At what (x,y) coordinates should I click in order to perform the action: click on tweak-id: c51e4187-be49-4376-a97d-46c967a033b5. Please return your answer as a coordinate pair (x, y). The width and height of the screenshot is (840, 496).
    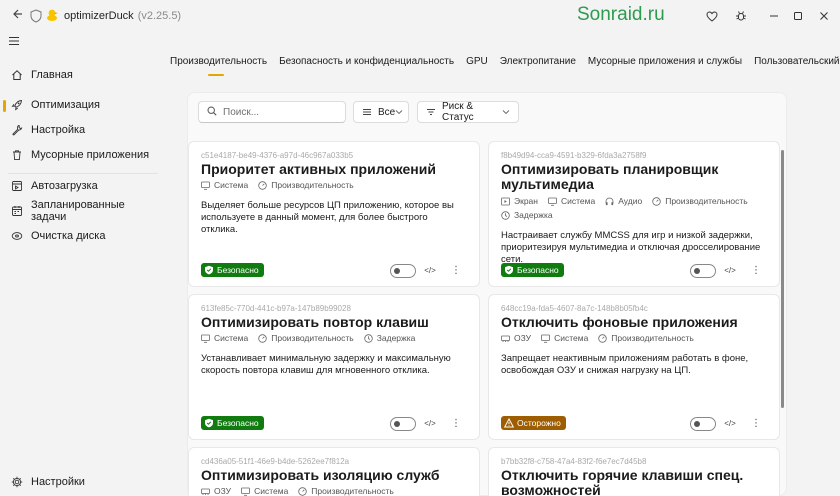
    Looking at the image, I should click on (277, 155).